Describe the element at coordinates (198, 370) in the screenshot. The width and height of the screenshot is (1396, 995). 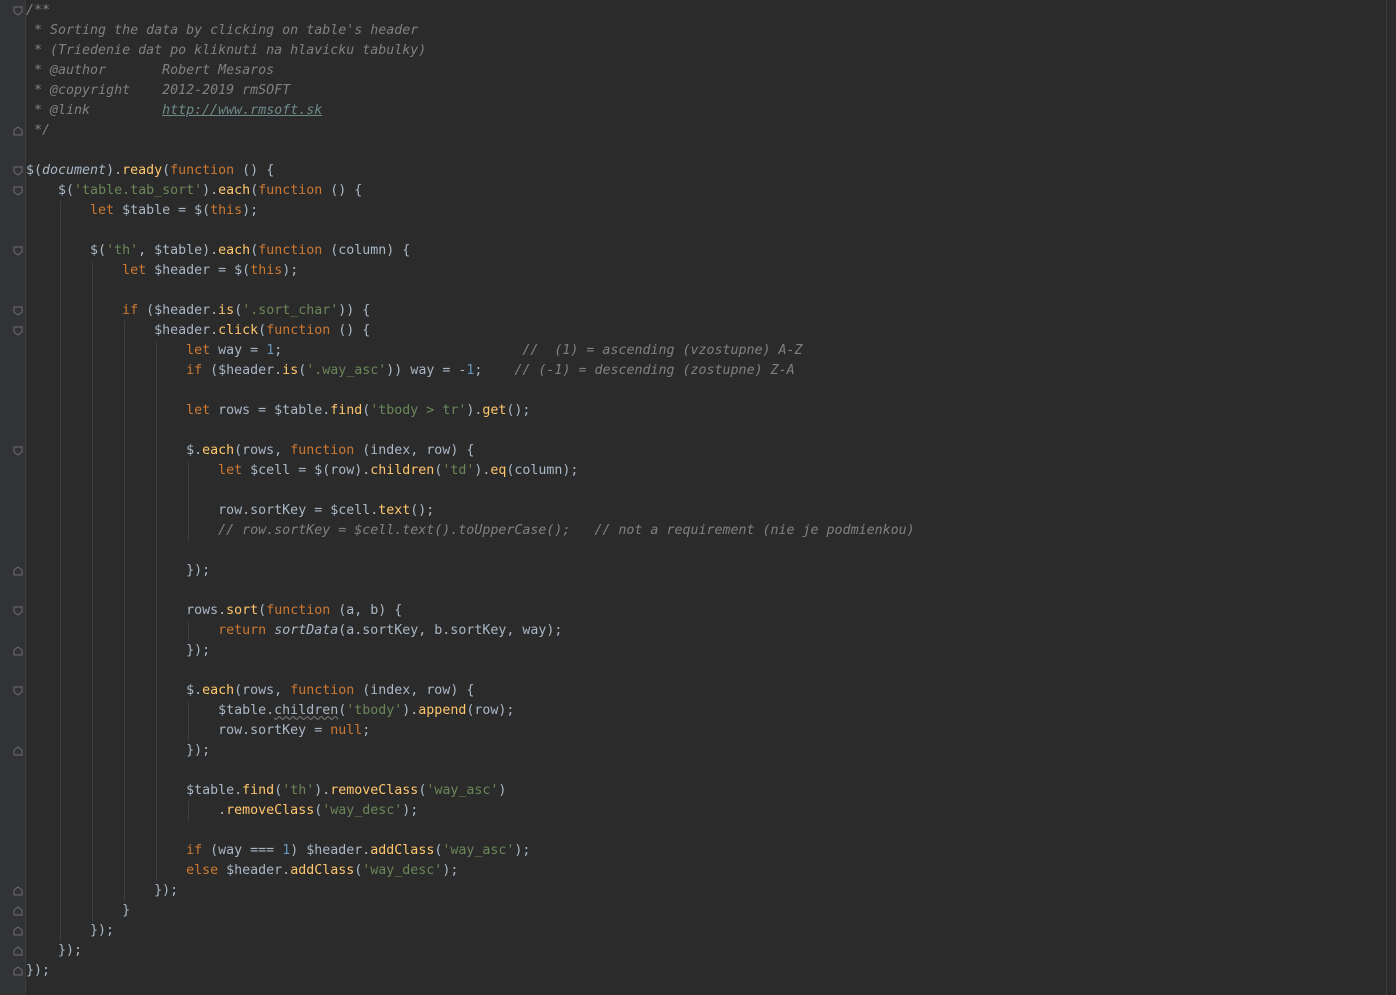
I see `code-token: if` at that location.